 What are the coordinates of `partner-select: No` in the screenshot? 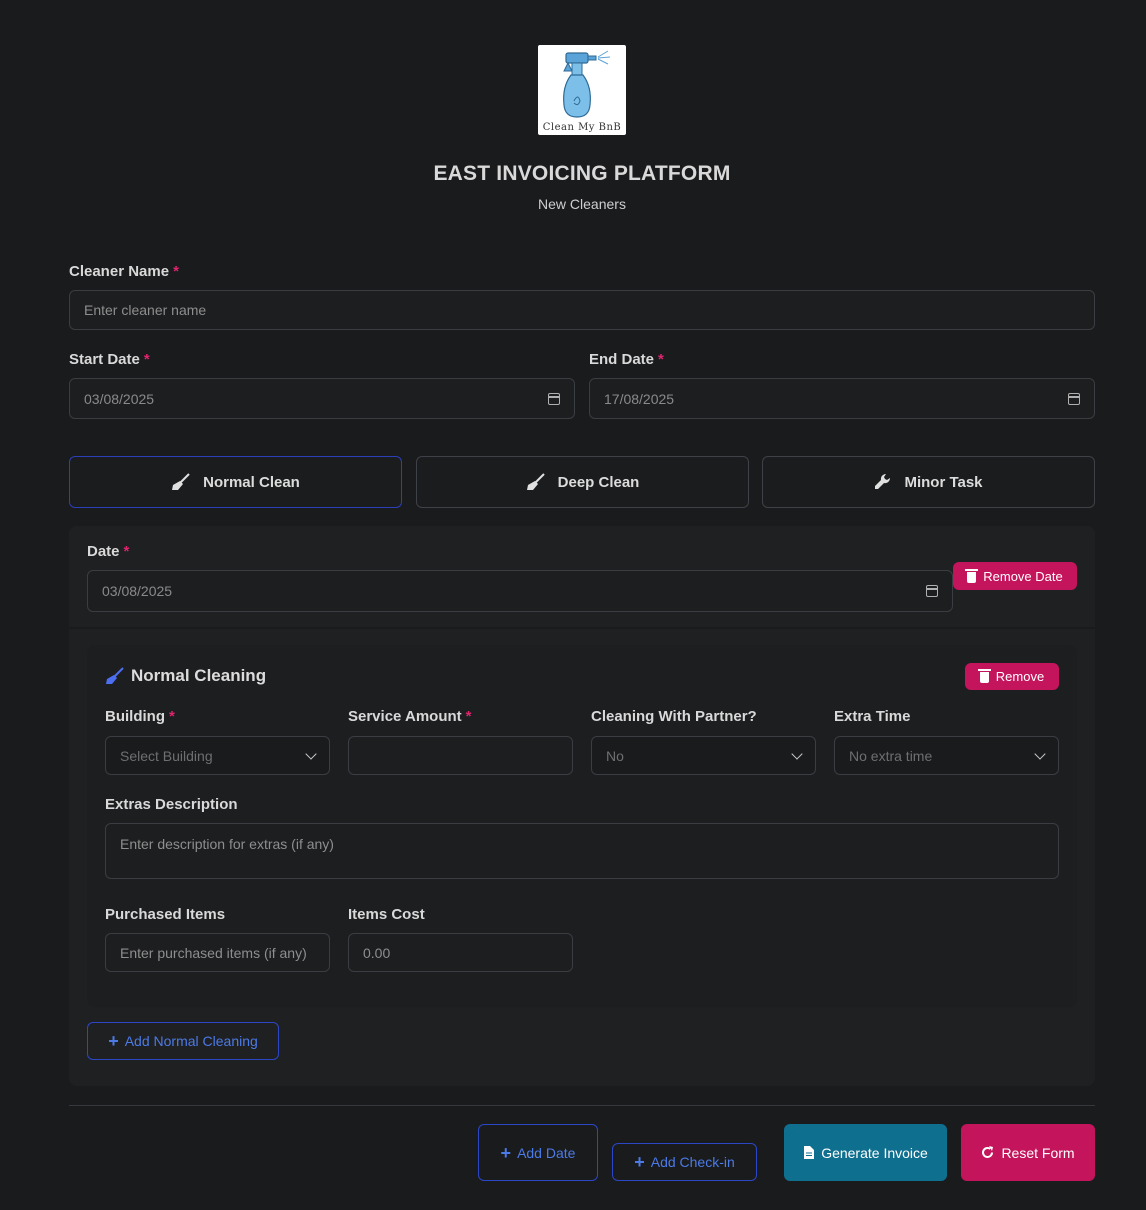 It's located at (703, 755).